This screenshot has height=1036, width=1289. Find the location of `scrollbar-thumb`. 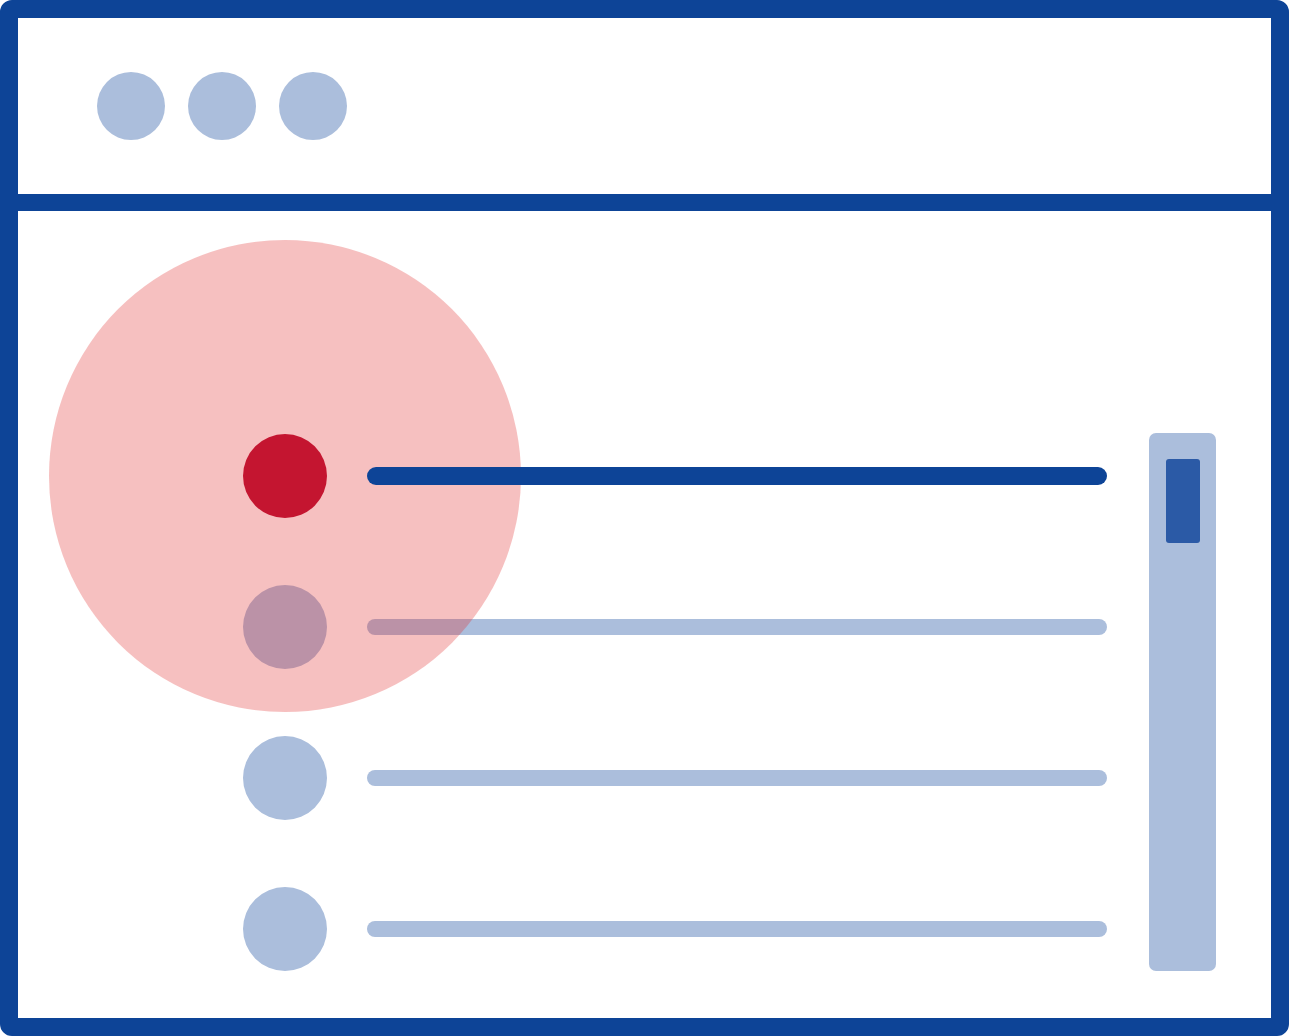

scrollbar-thumb is located at coordinates (1183, 501).